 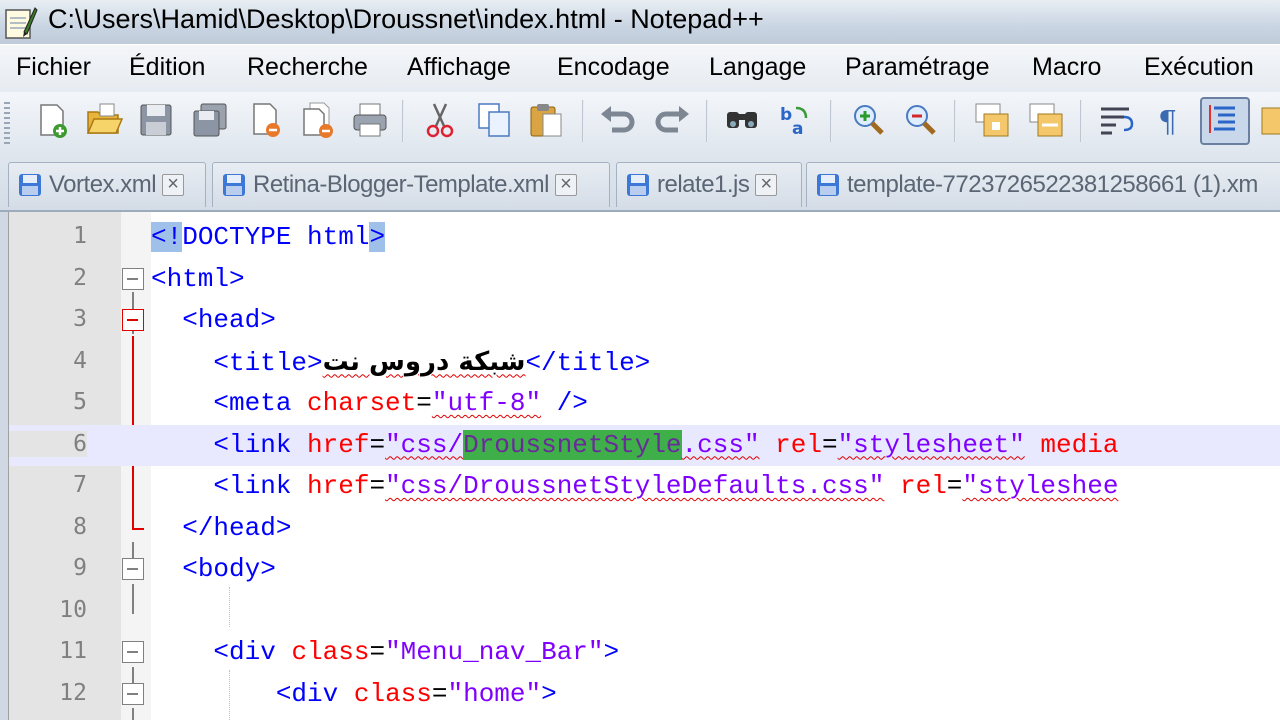 What do you see at coordinates (644, 612) in the screenshot?
I see `code-line: 10` at bounding box center [644, 612].